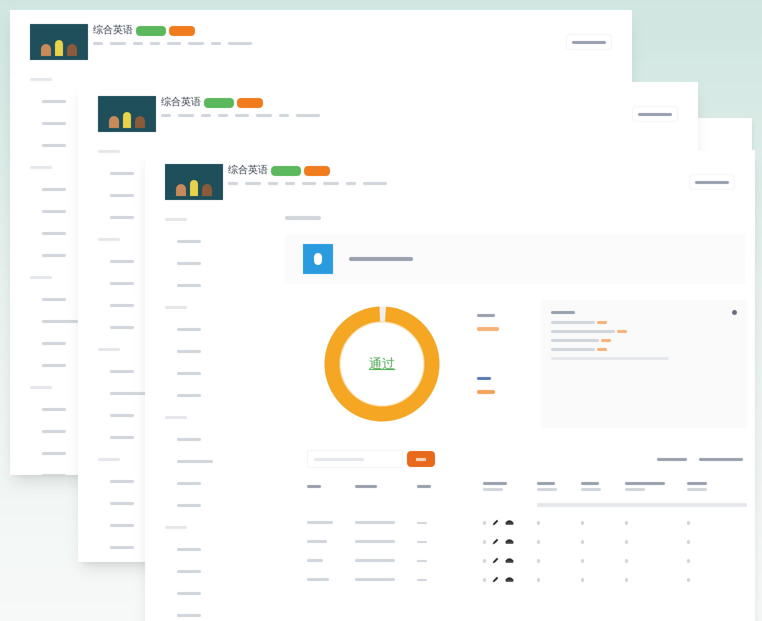 The height and width of the screenshot is (621, 762). What do you see at coordinates (734, 312) in the screenshot?
I see `info-icon` at bounding box center [734, 312].